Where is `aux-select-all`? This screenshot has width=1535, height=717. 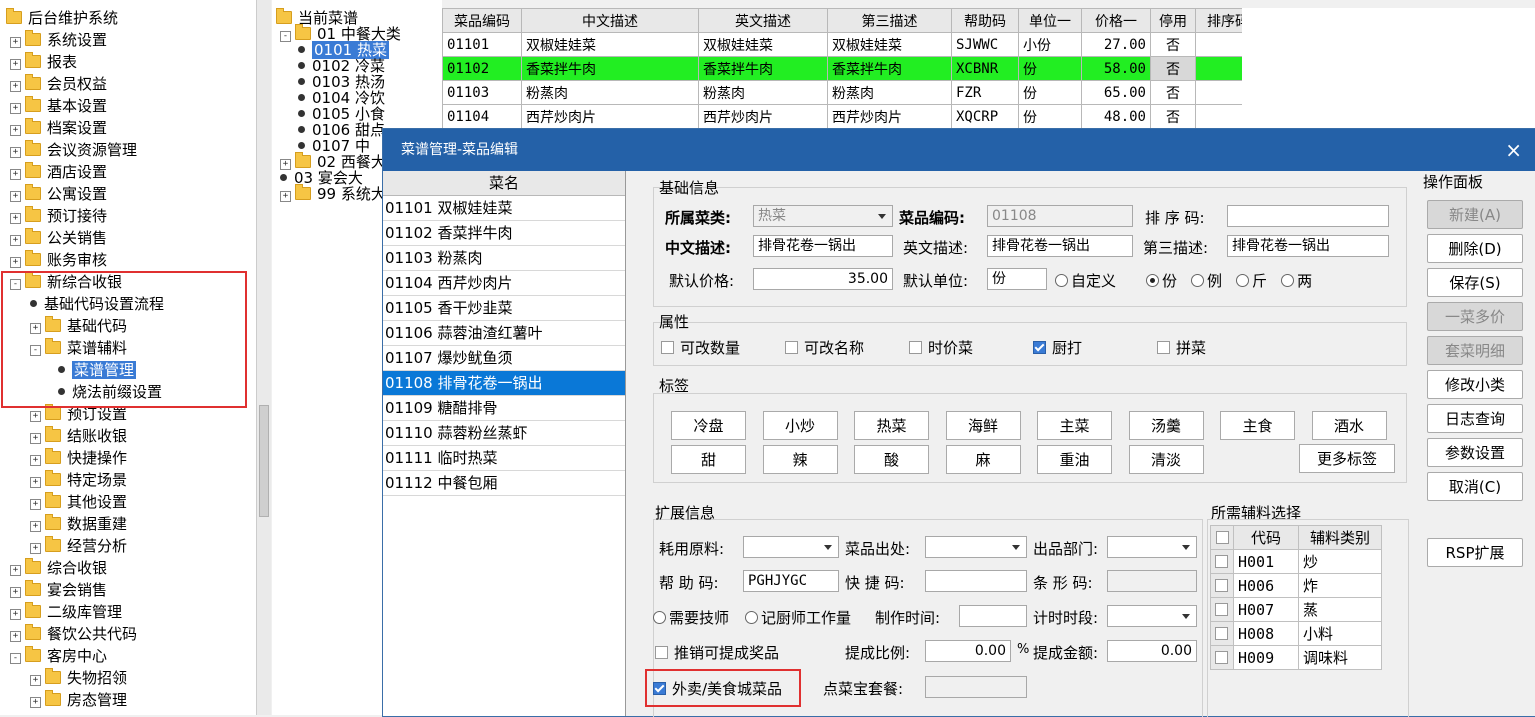 aux-select-all is located at coordinates (1222, 537).